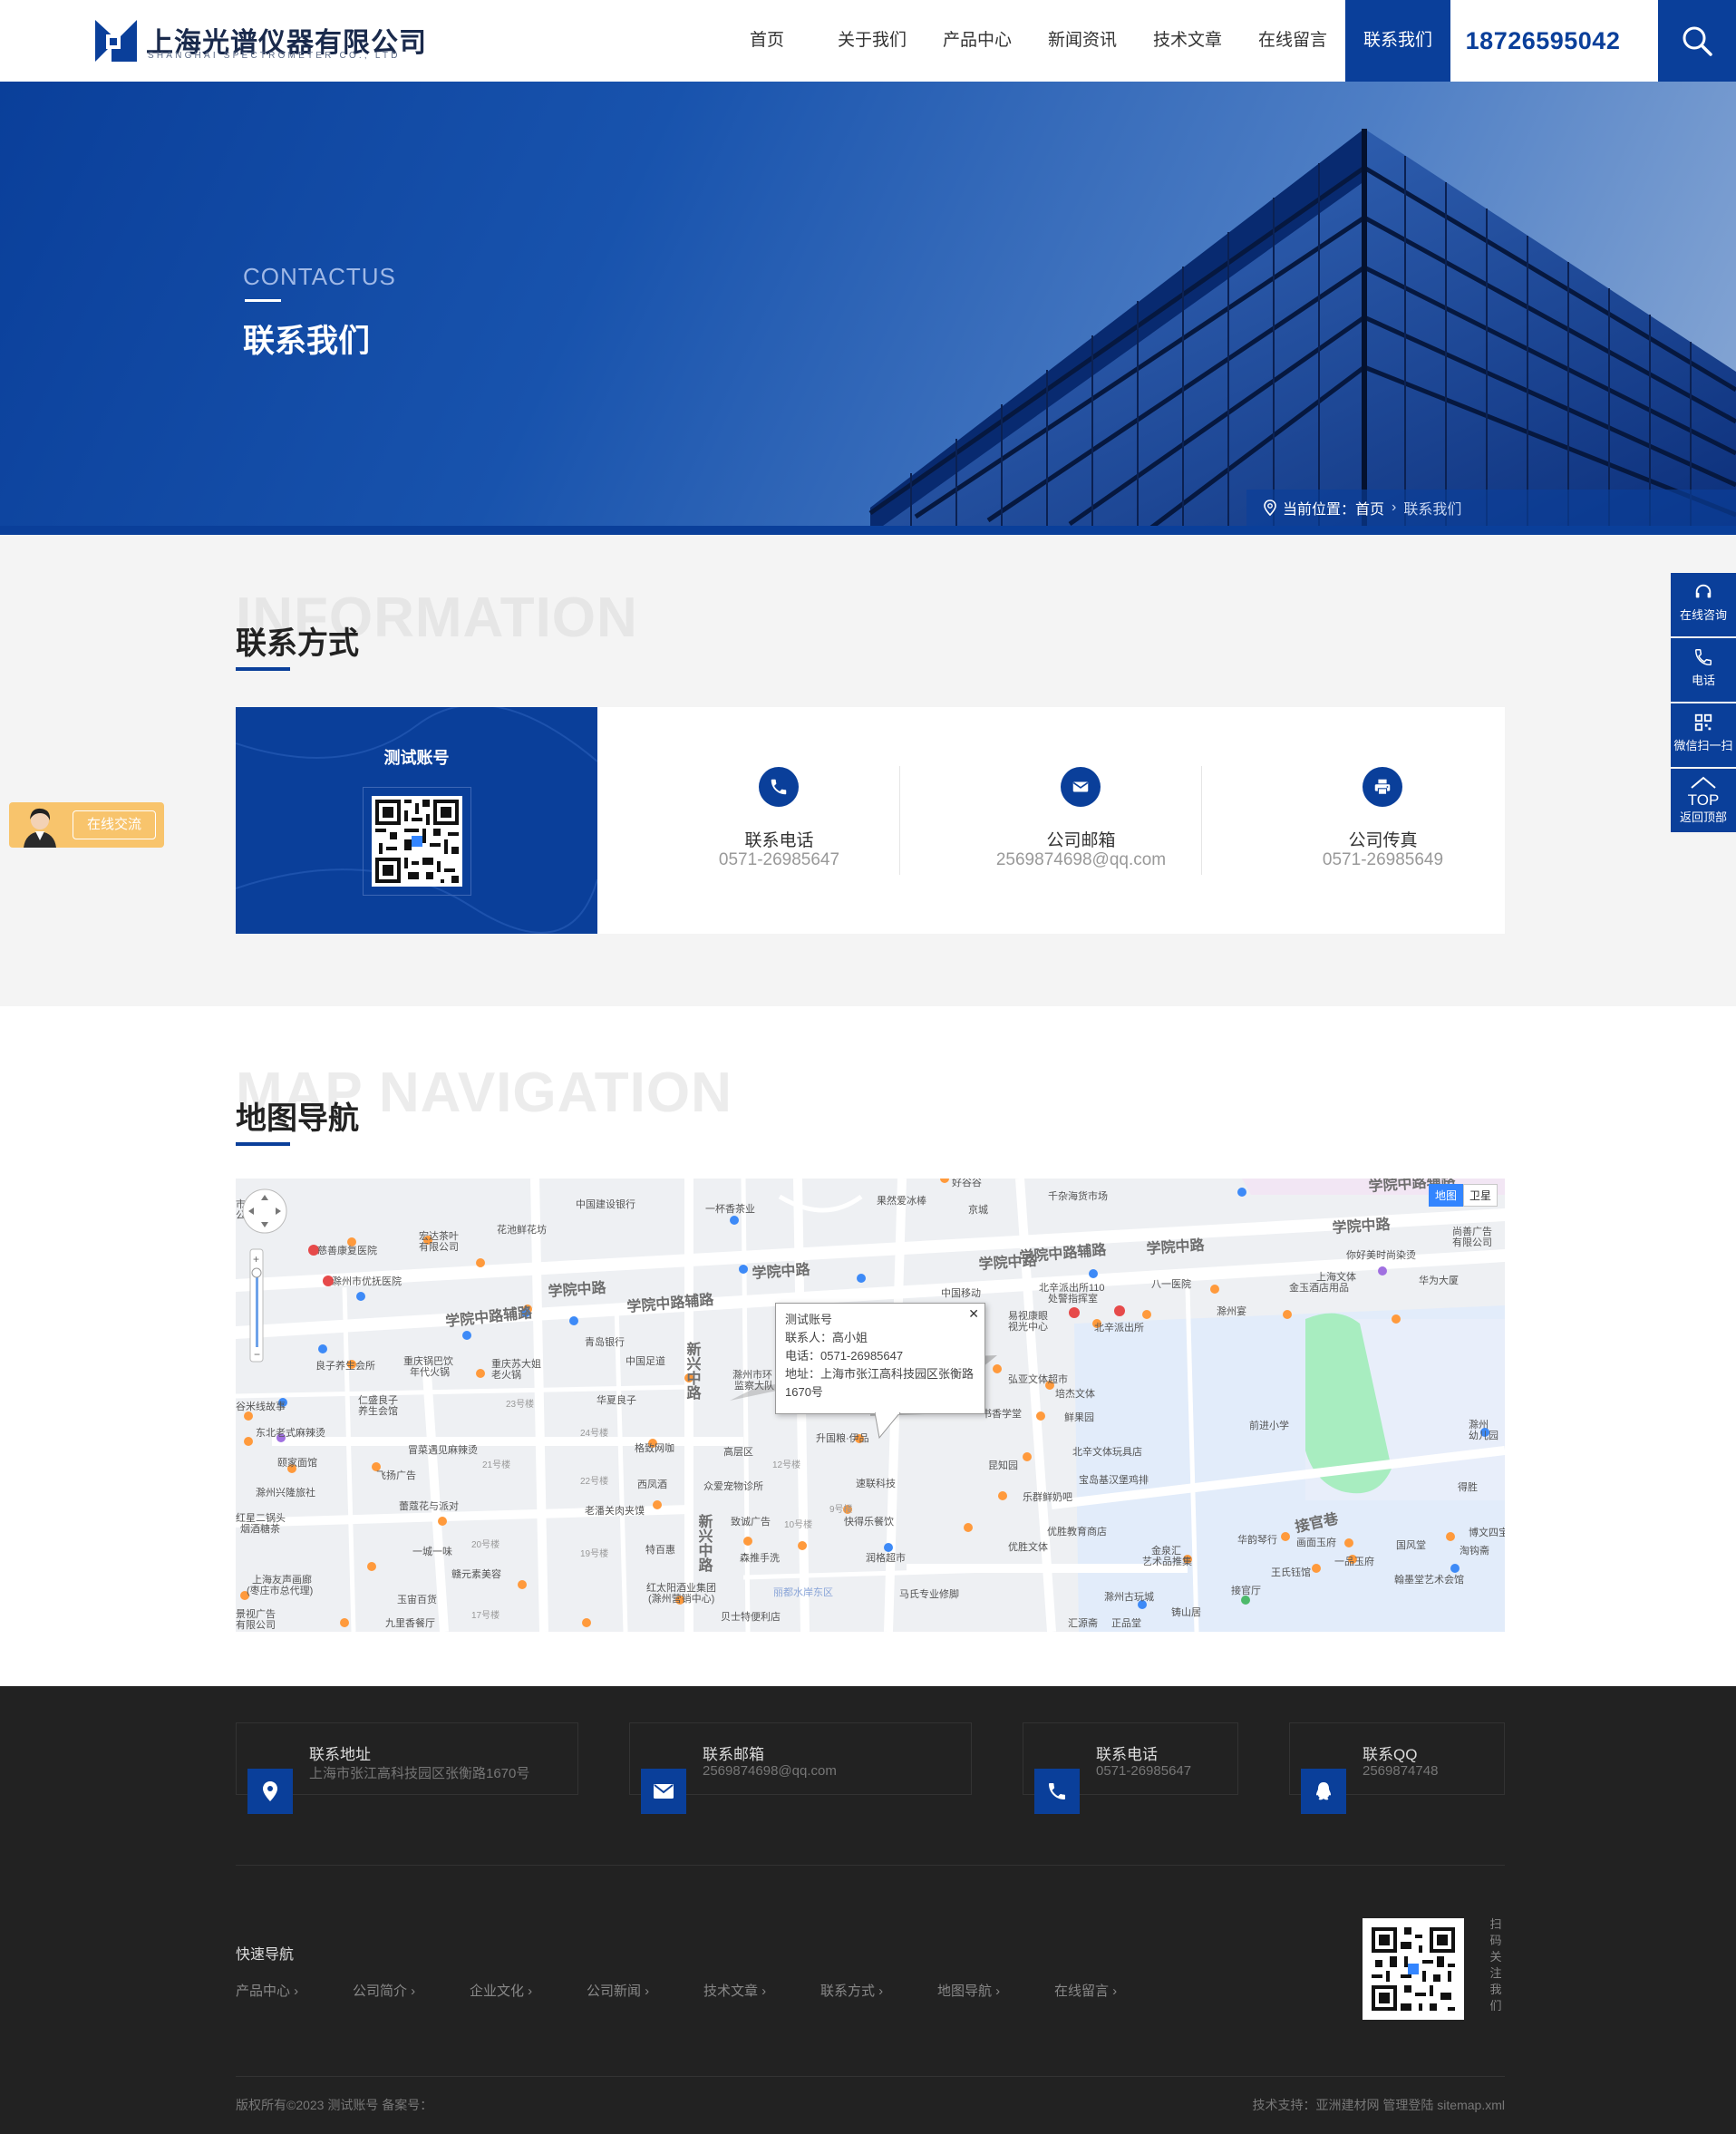 Image resolution: width=1736 pixels, height=2134 pixels. What do you see at coordinates (786, 1465) in the screenshot?
I see `svg-text: 12号楼` at bounding box center [786, 1465].